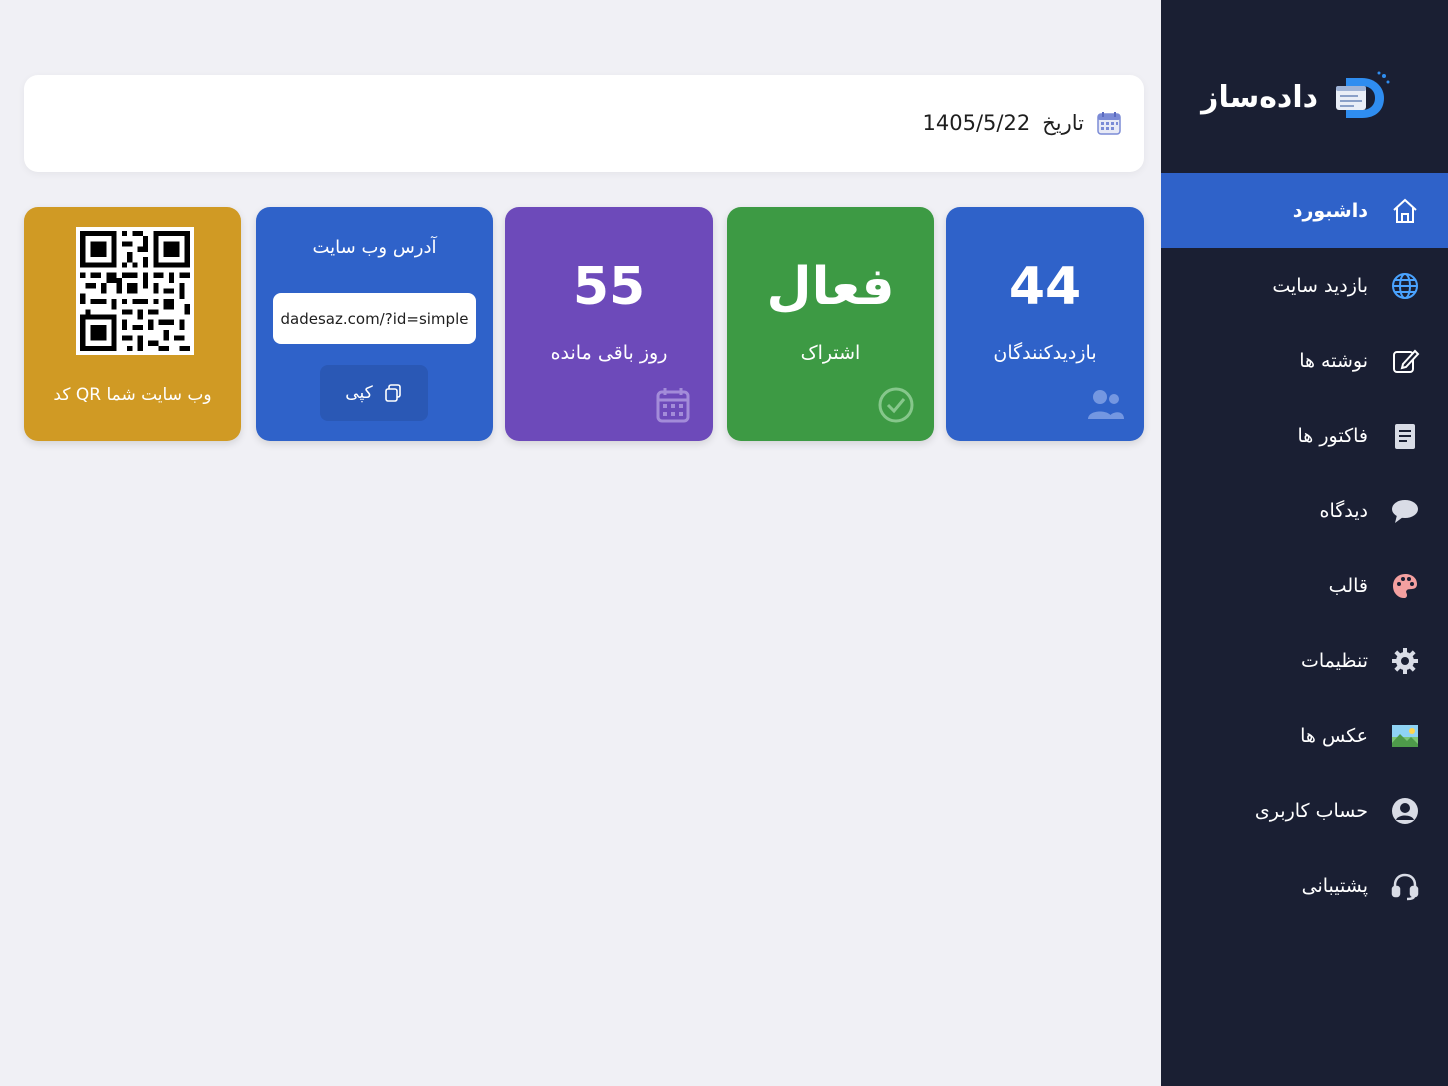  Describe the element at coordinates (1334, 885) in the screenshot. I see `sidebar-item-label: پشتیبانی` at that location.